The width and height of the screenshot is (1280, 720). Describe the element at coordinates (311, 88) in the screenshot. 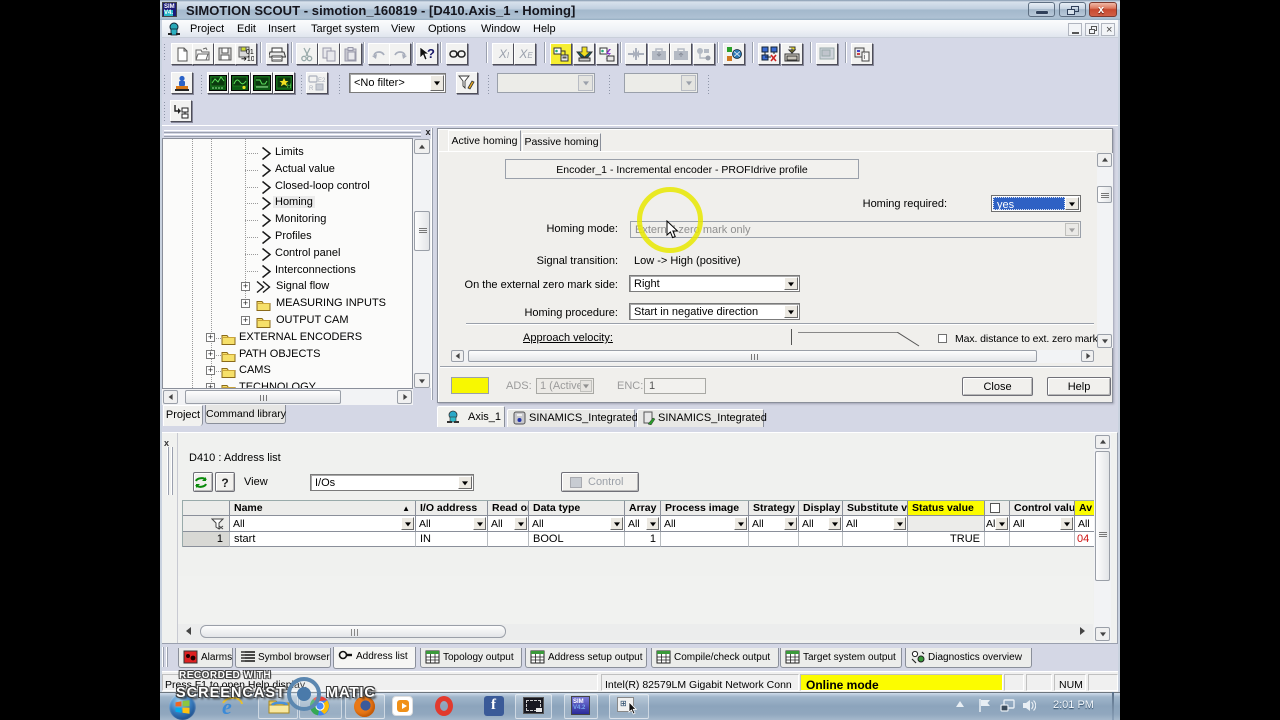

I see `svg-text: R` at that location.